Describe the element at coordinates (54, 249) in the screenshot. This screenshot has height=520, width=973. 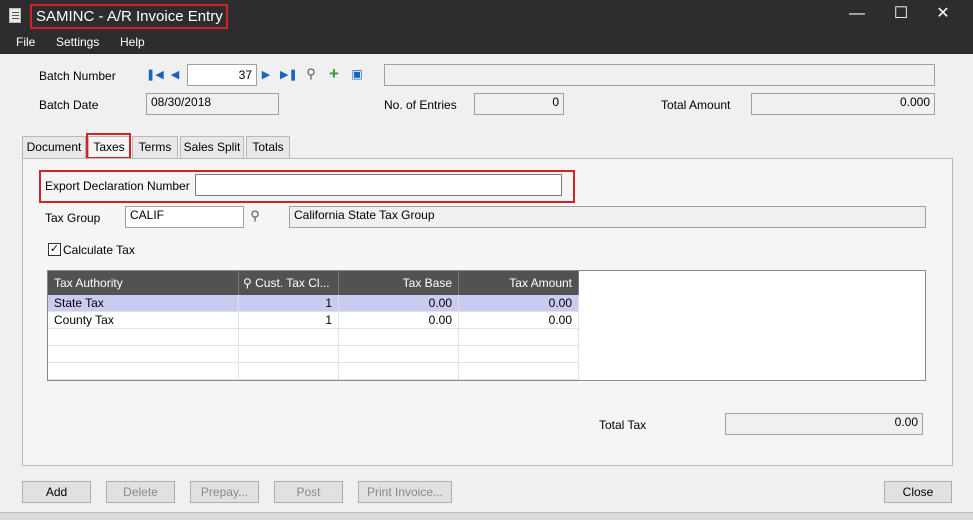
I see `calculate-tax-checkbox: ✓` at that location.